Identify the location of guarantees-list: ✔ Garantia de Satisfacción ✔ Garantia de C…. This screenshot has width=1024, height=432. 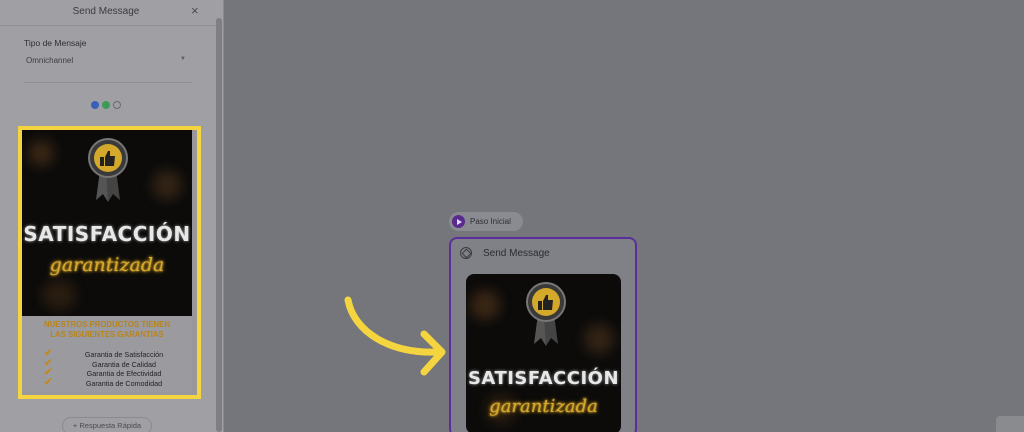
(114, 369).